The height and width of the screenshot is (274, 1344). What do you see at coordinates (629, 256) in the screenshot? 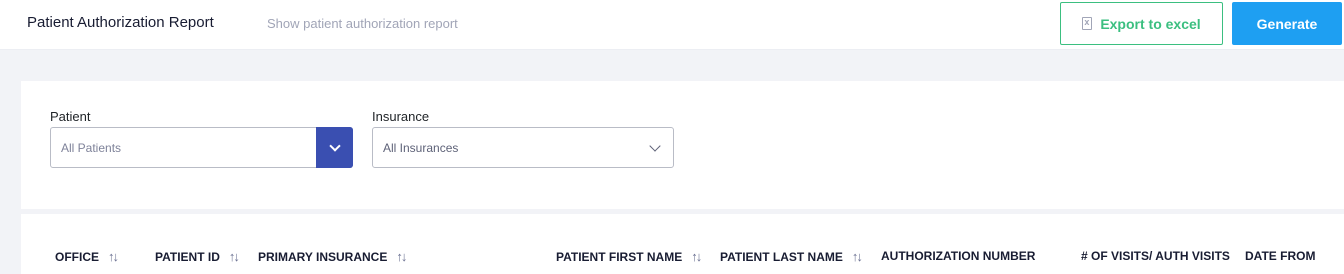
I see `column-header-patient-first-name: PATIENT FIRST NAME ↑↓` at bounding box center [629, 256].